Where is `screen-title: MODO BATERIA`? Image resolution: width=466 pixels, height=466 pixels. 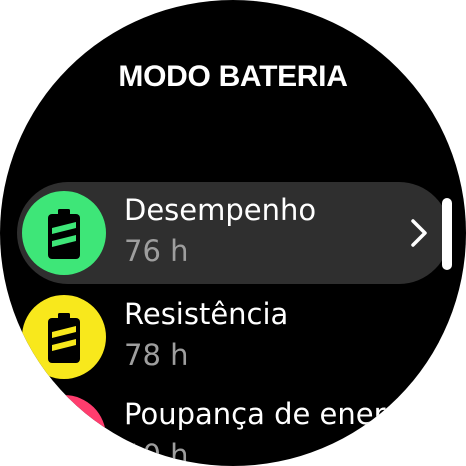 screen-title: MODO BATERIA is located at coordinates (233, 76).